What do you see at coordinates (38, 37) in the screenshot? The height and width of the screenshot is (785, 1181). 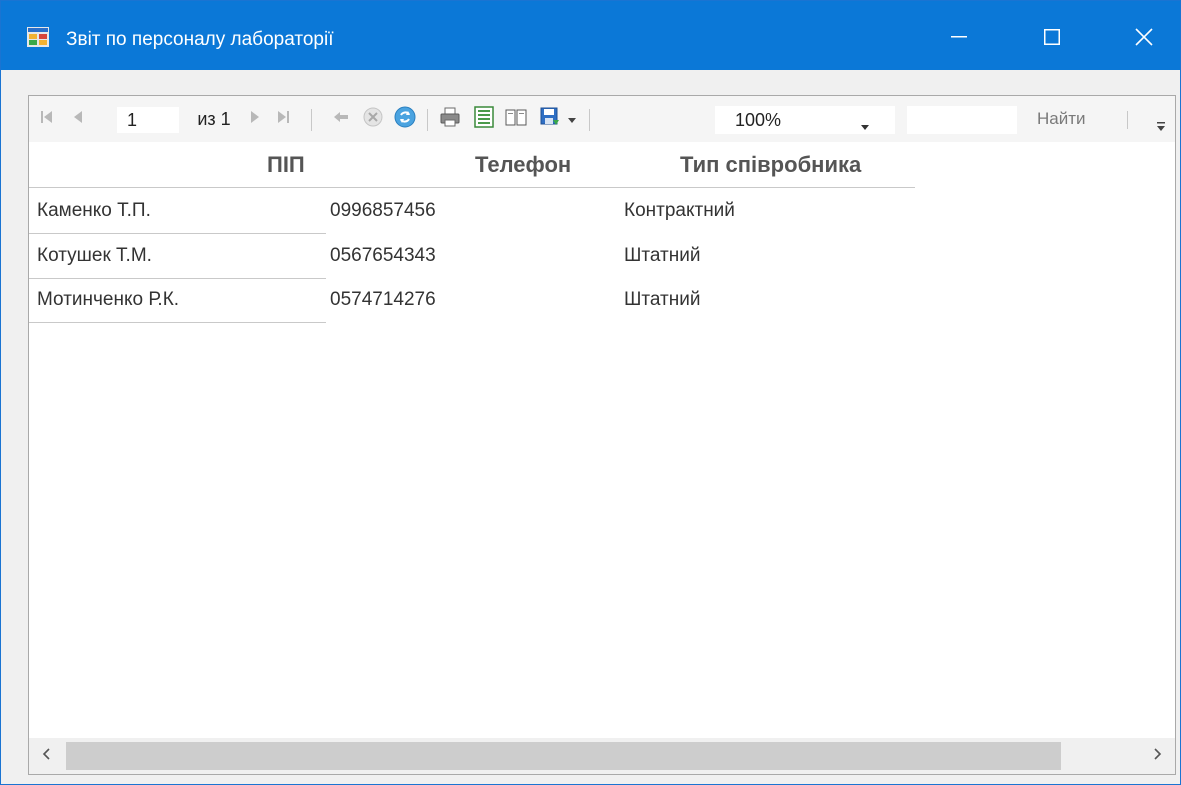 I see `report-app-icon` at bounding box center [38, 37].